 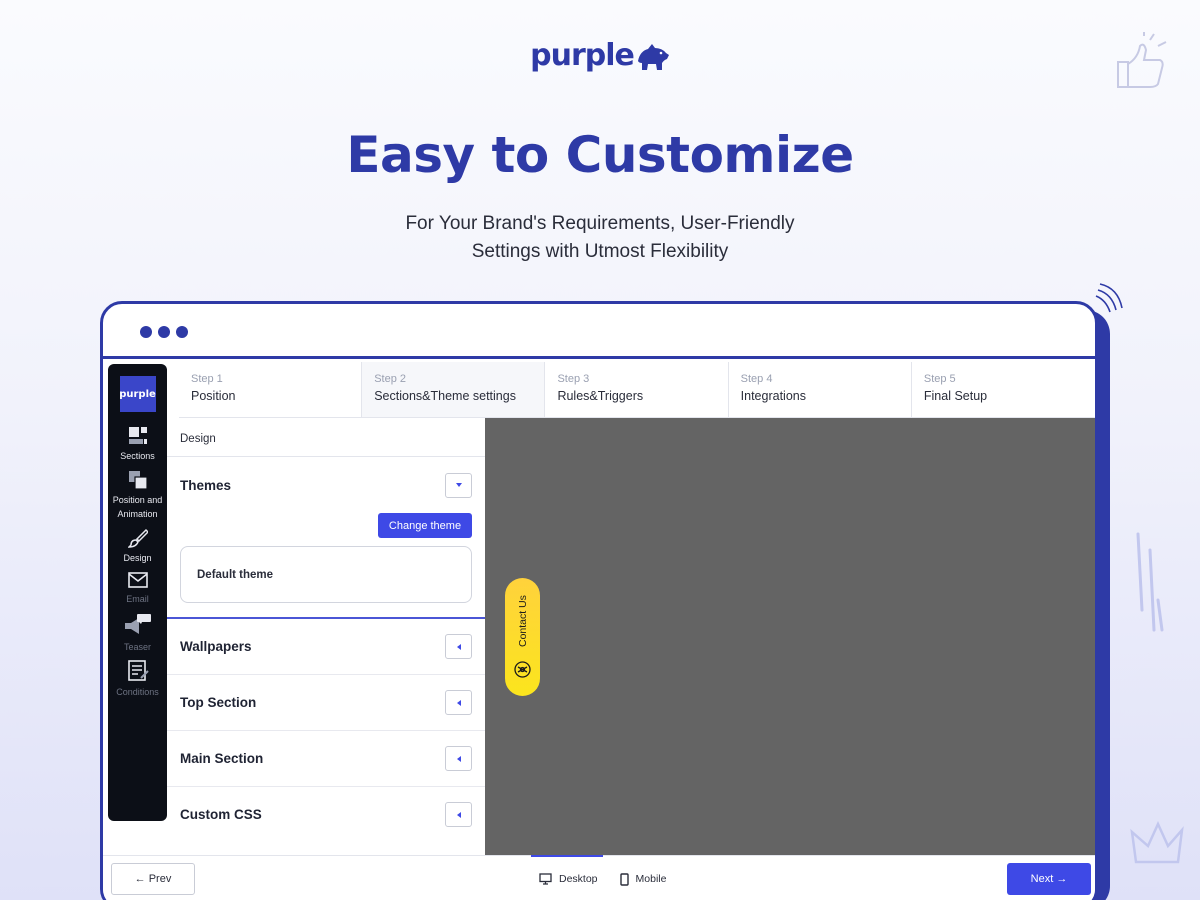 What do you see at coordinates (326, 438) in the screenshot?
I see `panel-heading: Design` at bounding box center [326, 438].